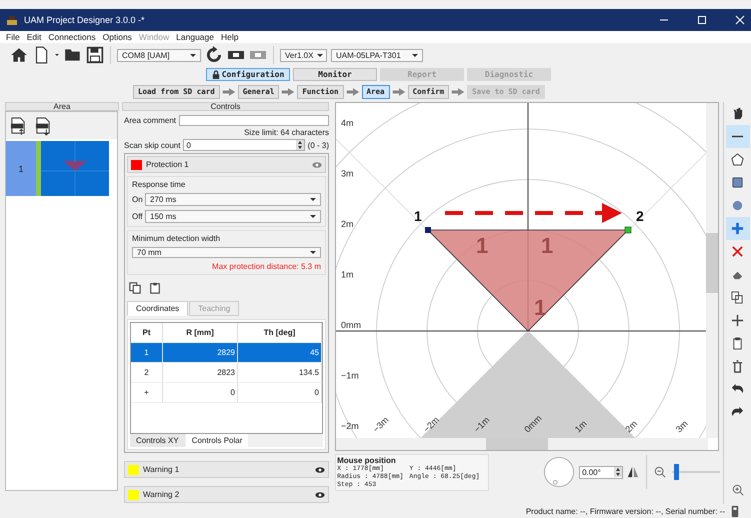 This screenshot has height=518, width=751. I want to click on group-title: Minimum detection width, so click(177, 238).